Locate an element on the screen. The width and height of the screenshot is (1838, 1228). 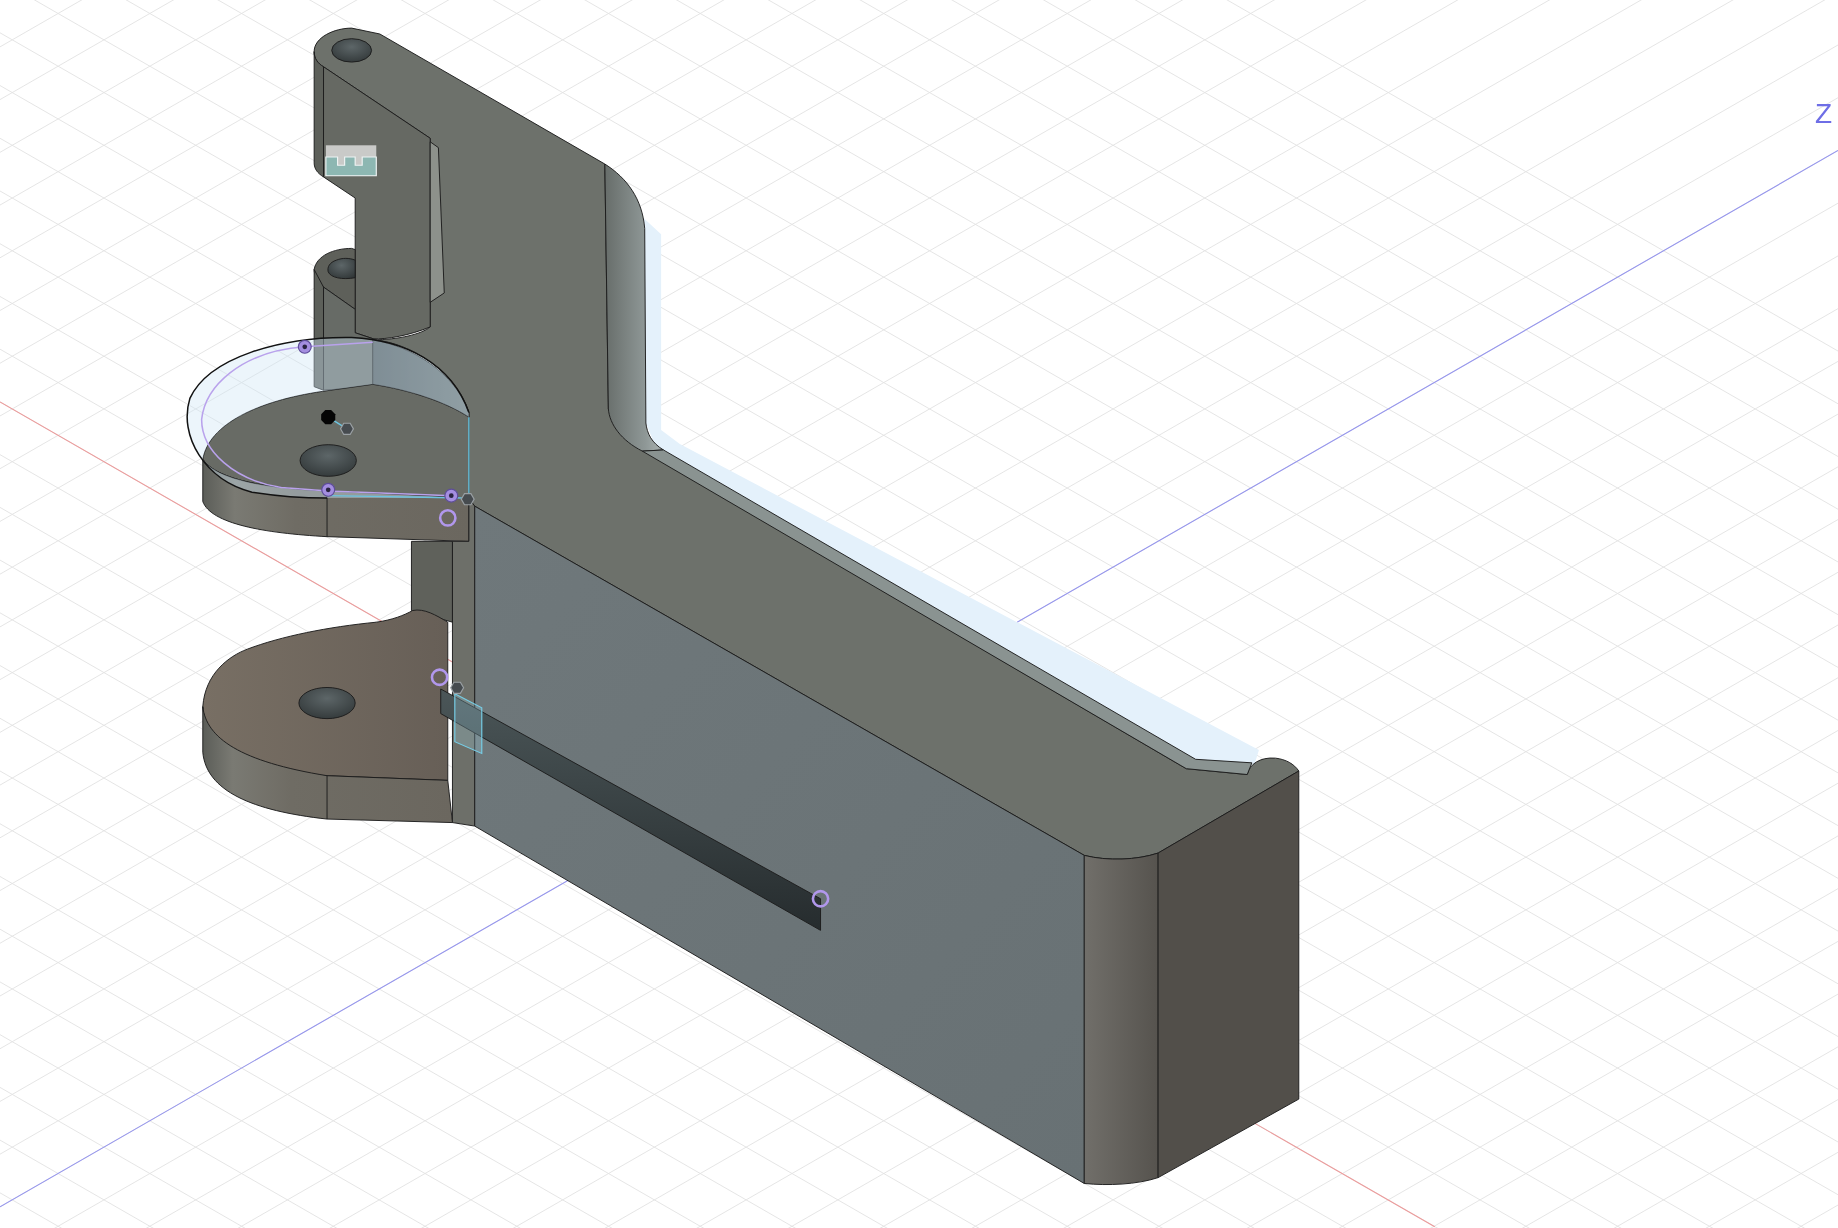
axis-label: Z is located at coordinates (1824, 114).